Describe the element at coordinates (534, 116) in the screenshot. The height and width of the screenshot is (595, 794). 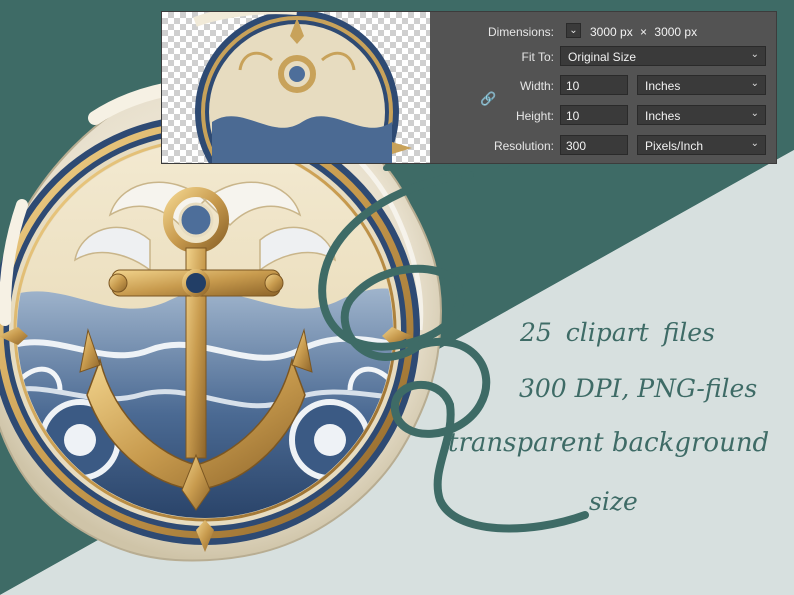
I see `height-label: Height:` at that location.